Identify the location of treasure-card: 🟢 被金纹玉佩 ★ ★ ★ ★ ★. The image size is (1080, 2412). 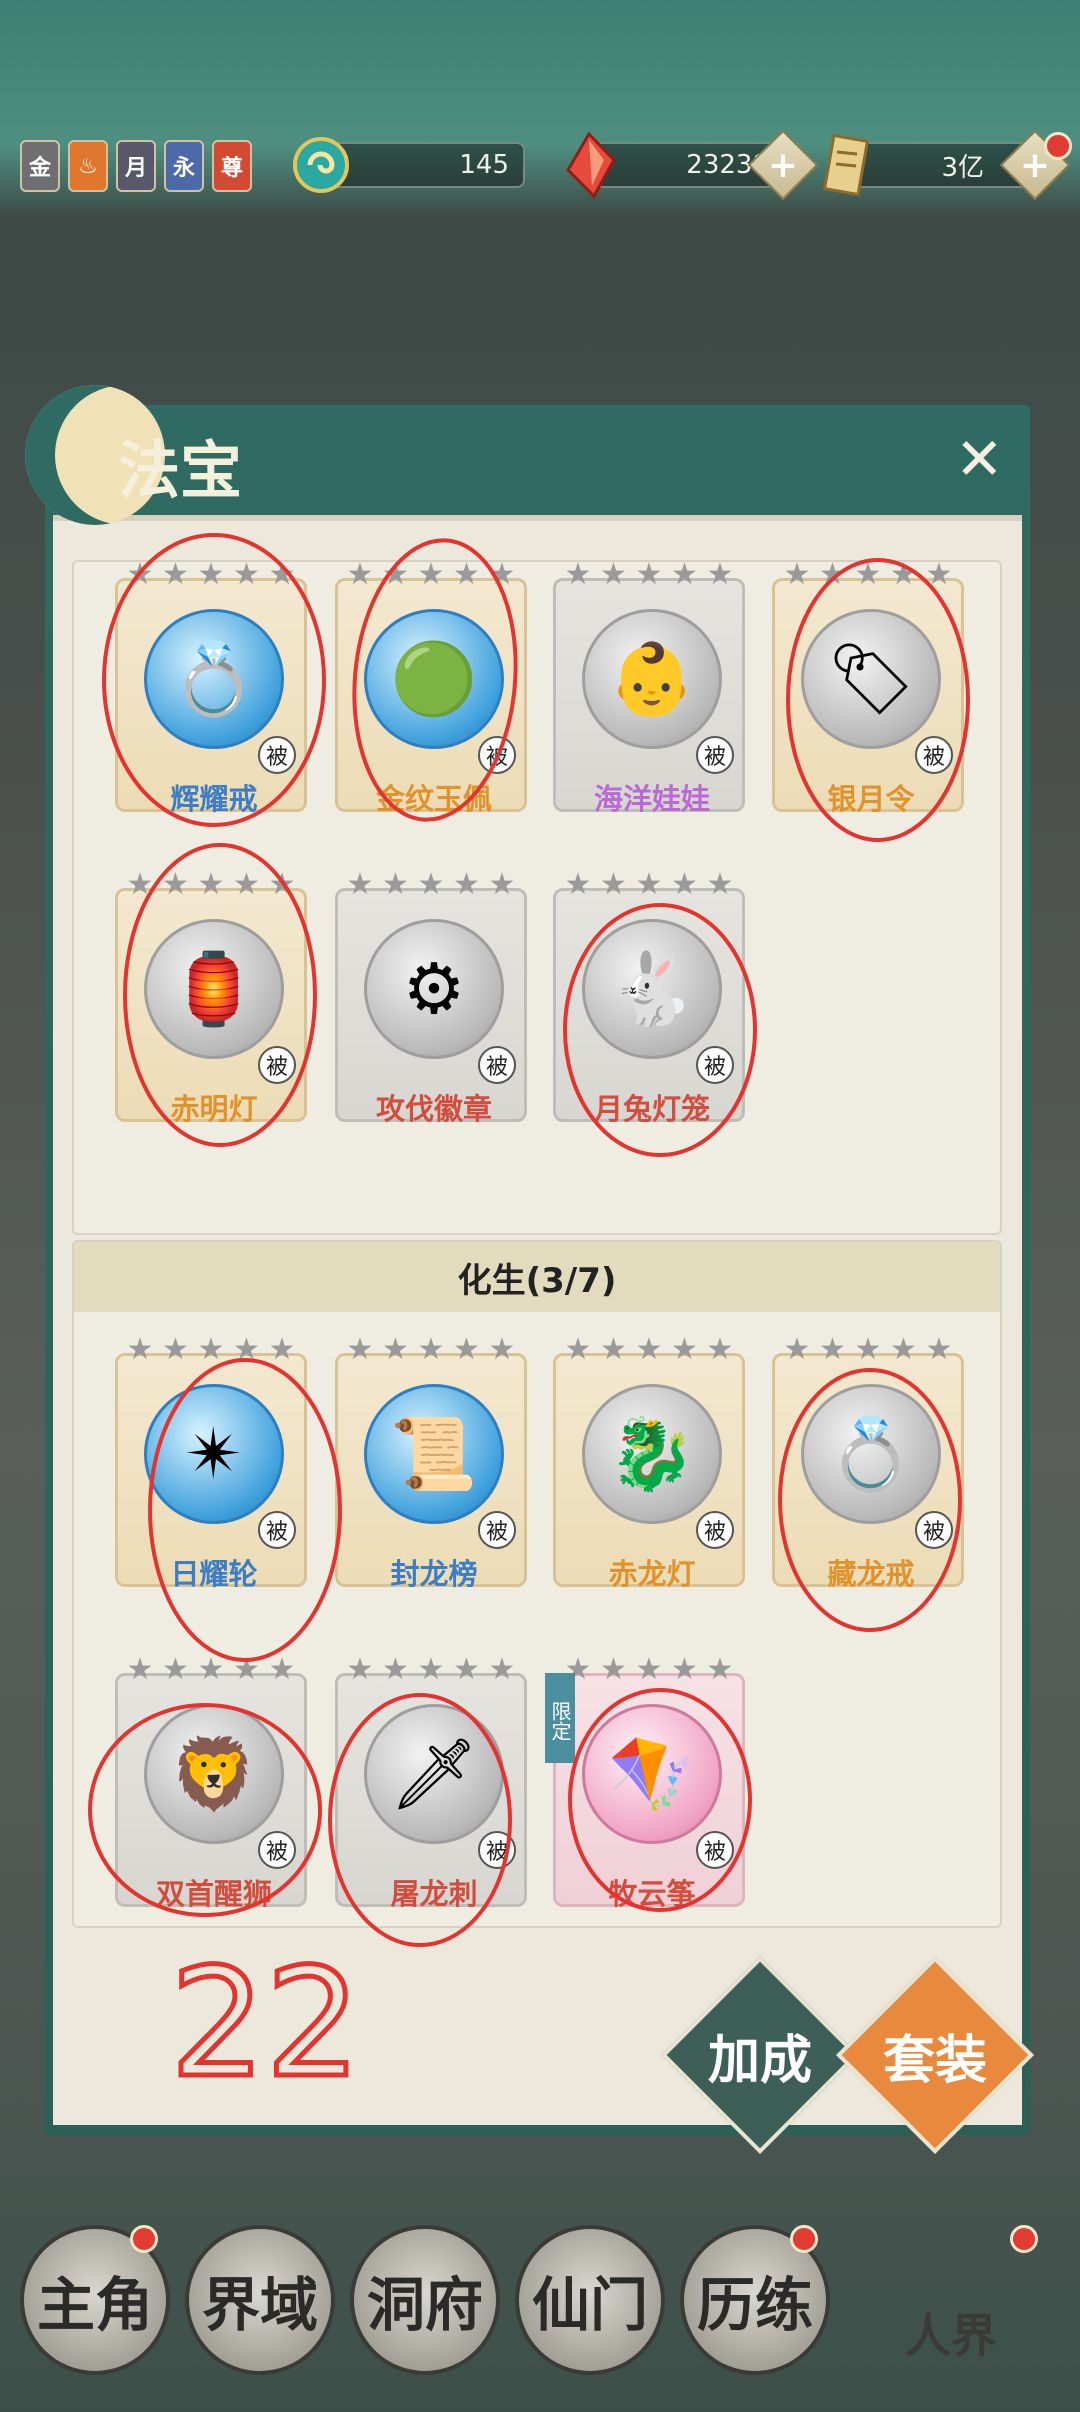
(431, 686).